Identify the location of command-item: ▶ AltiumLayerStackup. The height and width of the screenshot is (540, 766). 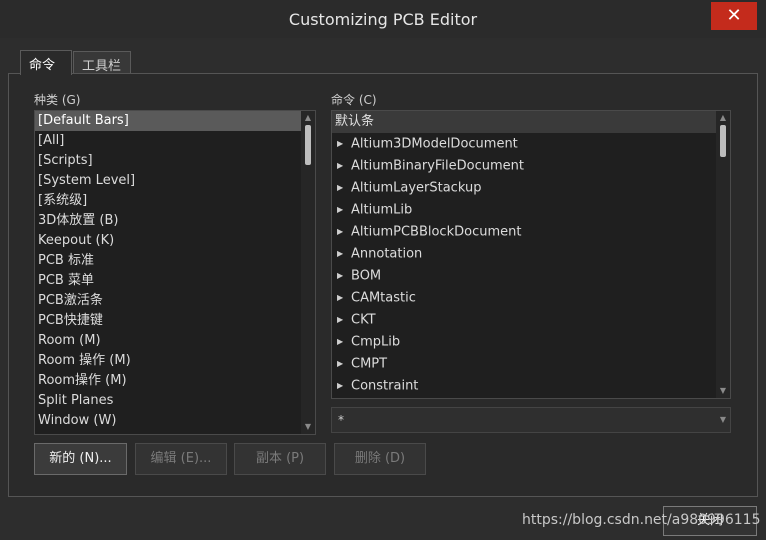
(531, 188).